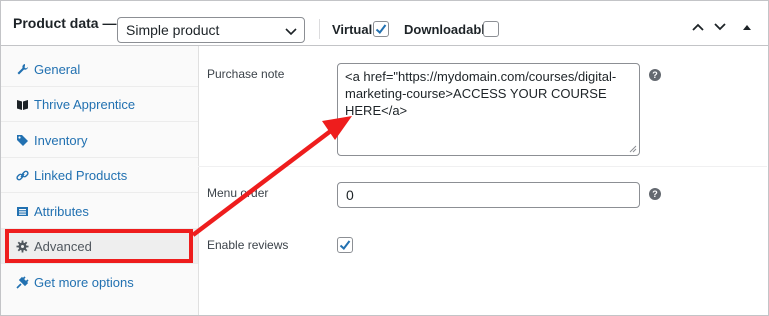  What do you see at coordinates (99, 246) in the screenshot?
I see `advanced-tab-highlight` at bounding box center [99, 246].